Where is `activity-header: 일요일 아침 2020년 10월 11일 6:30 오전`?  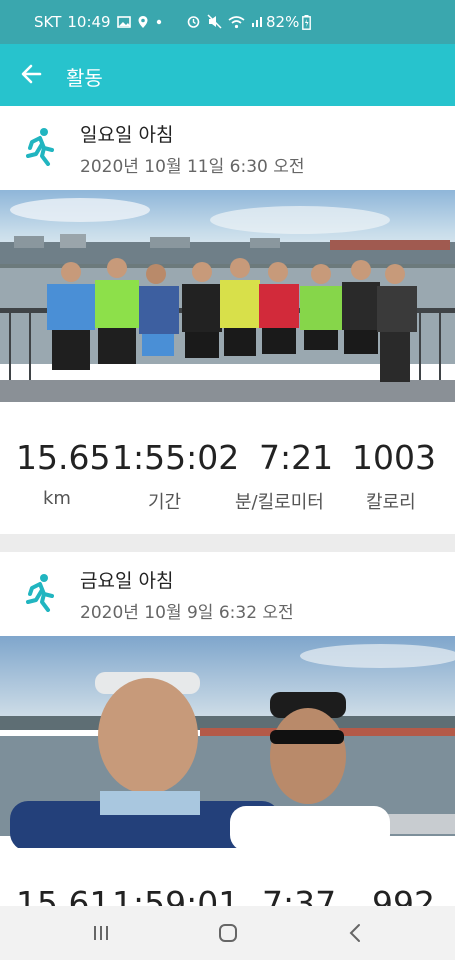
activity-header: 일요일 아침 2020년 10월 11일 6:30 오전 is located at coordinates (227, 148).